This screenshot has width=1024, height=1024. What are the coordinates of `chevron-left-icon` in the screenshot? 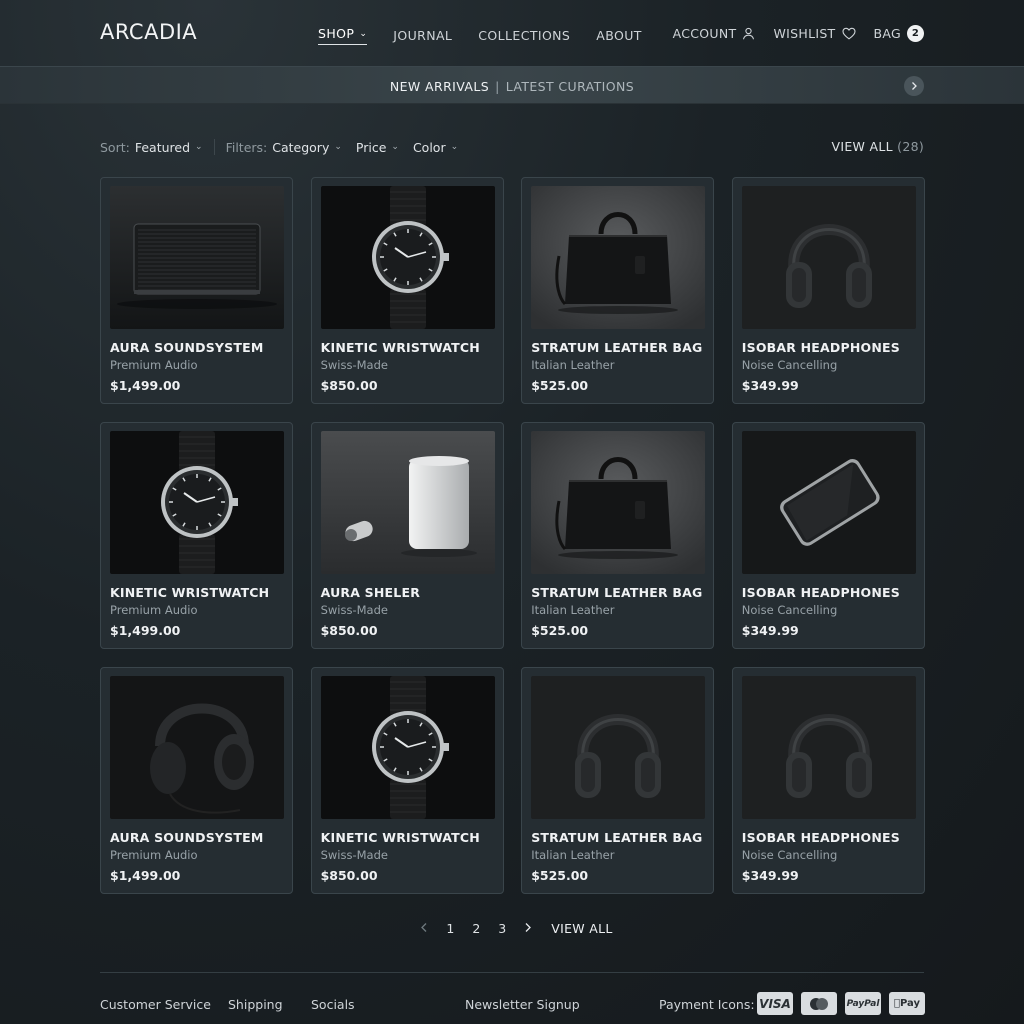 It's located at (424, 927).